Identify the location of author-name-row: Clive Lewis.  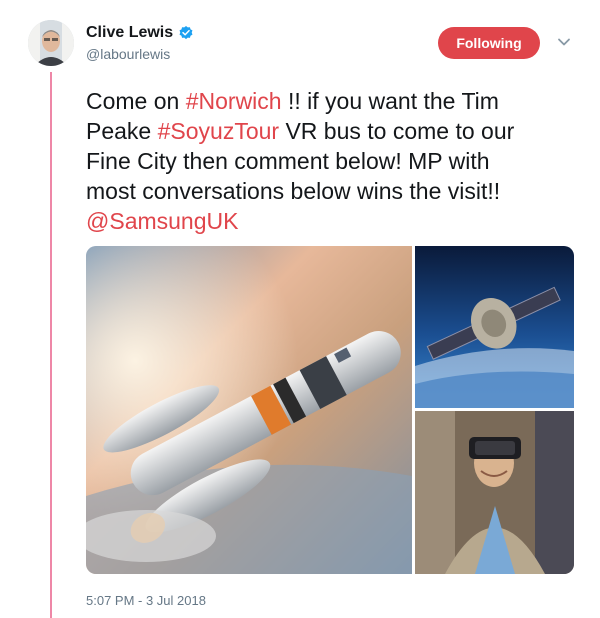
(140, 33).